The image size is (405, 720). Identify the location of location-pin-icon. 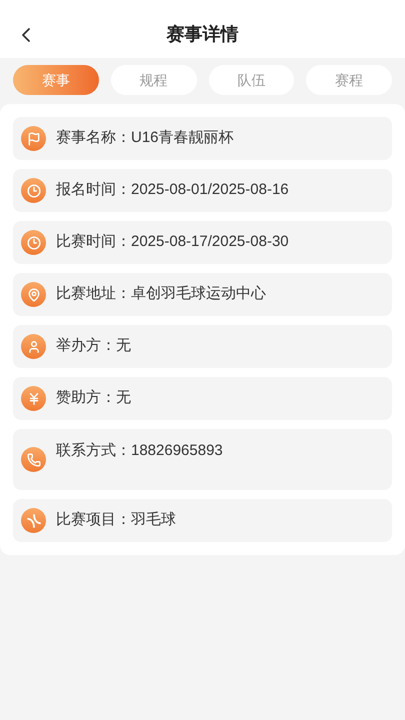
(33, 294).